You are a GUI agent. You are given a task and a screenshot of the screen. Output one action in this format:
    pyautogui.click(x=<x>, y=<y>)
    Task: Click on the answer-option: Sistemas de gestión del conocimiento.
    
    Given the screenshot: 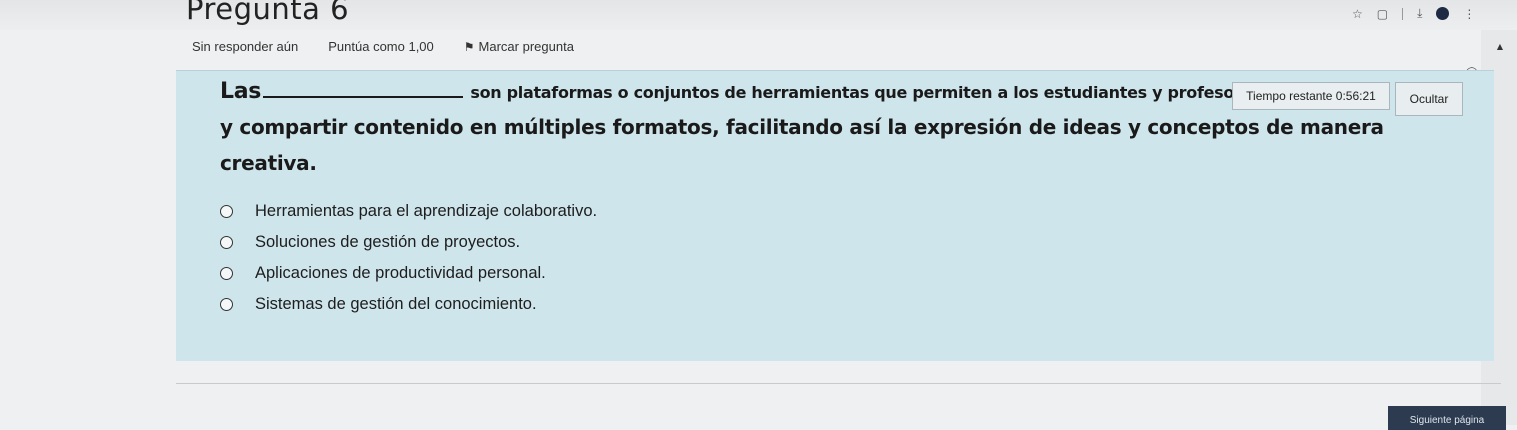 What is the action you would take?
    pyautogui.click(x=408, y=304)
    